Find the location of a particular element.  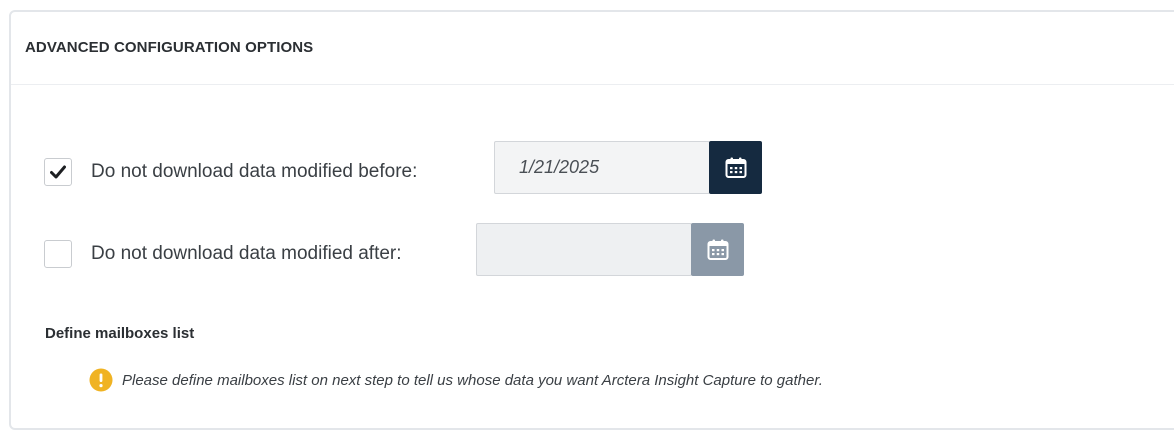

modified-after-label: Do not download data modified after: is located at coordinates (246, 253).